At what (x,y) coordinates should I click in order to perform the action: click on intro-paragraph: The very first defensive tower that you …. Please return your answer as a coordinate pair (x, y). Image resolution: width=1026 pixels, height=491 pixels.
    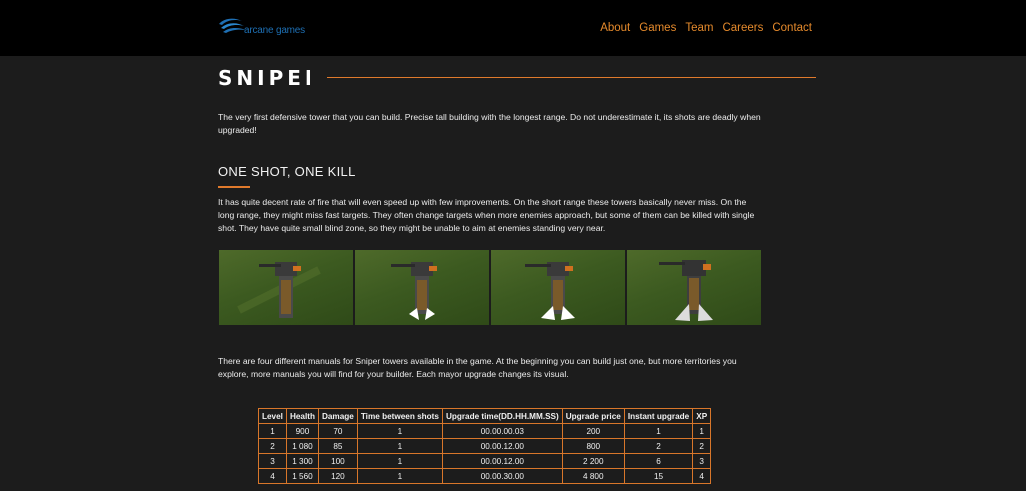
    Looking at the image, I should click on (489, 124).